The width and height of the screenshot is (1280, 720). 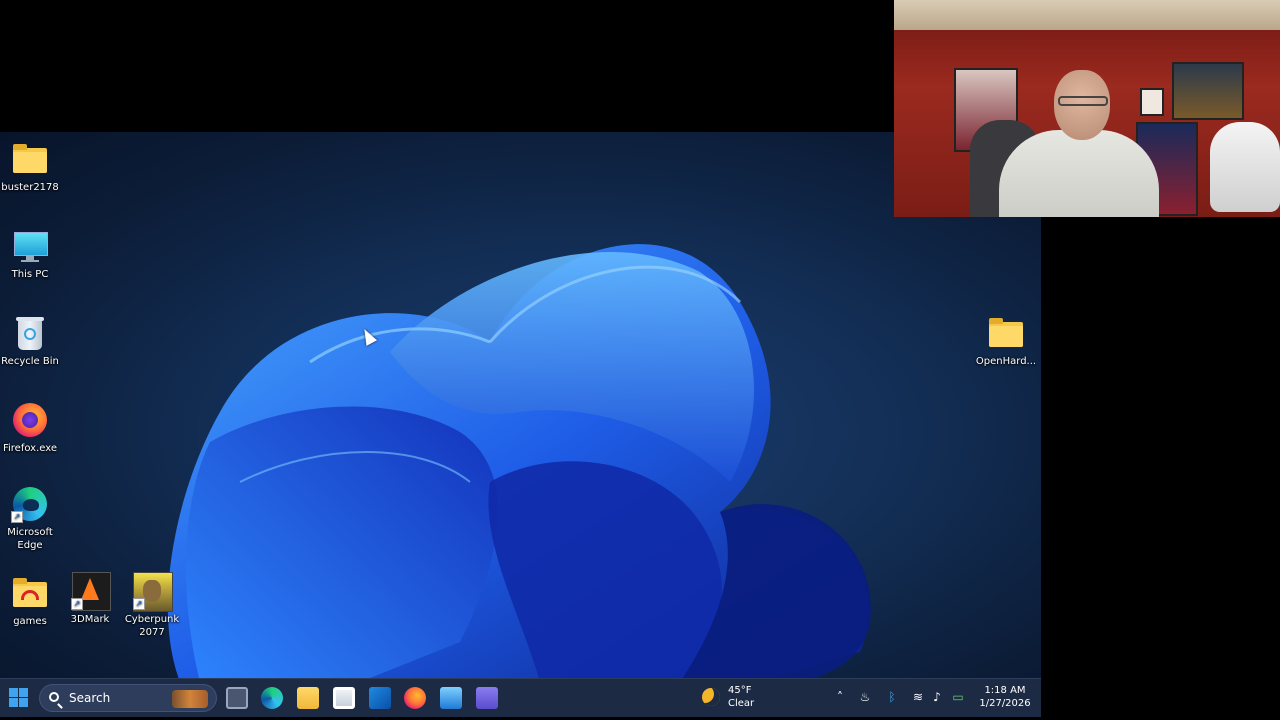 I want to click on battery-icon: ▭, so click(x=958, y=697).